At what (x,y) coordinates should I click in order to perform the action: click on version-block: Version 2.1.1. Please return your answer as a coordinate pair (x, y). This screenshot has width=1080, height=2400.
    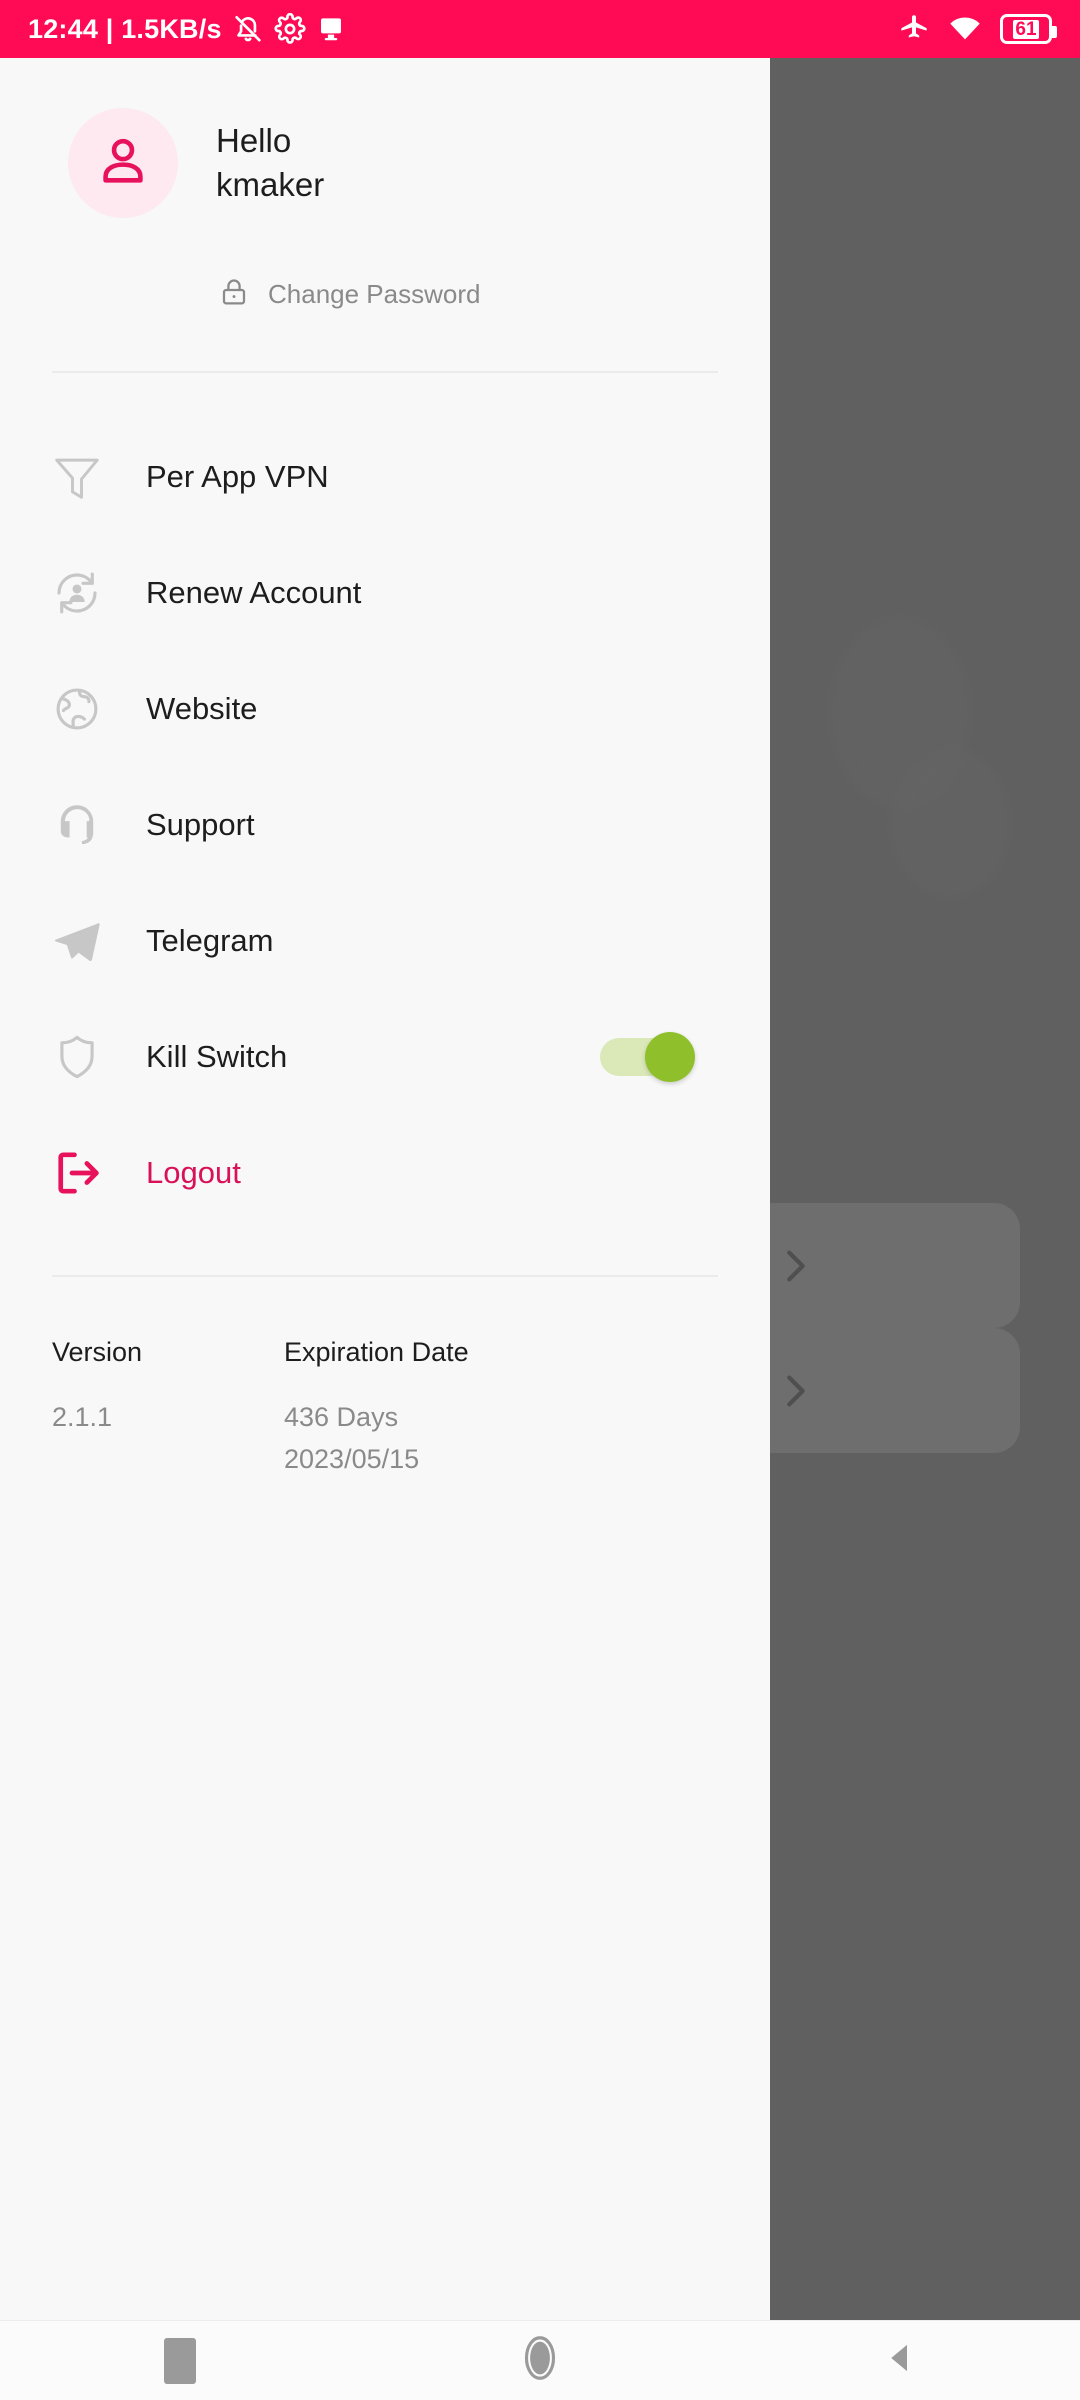
    Looking at the image, I should click on (168, 1408).